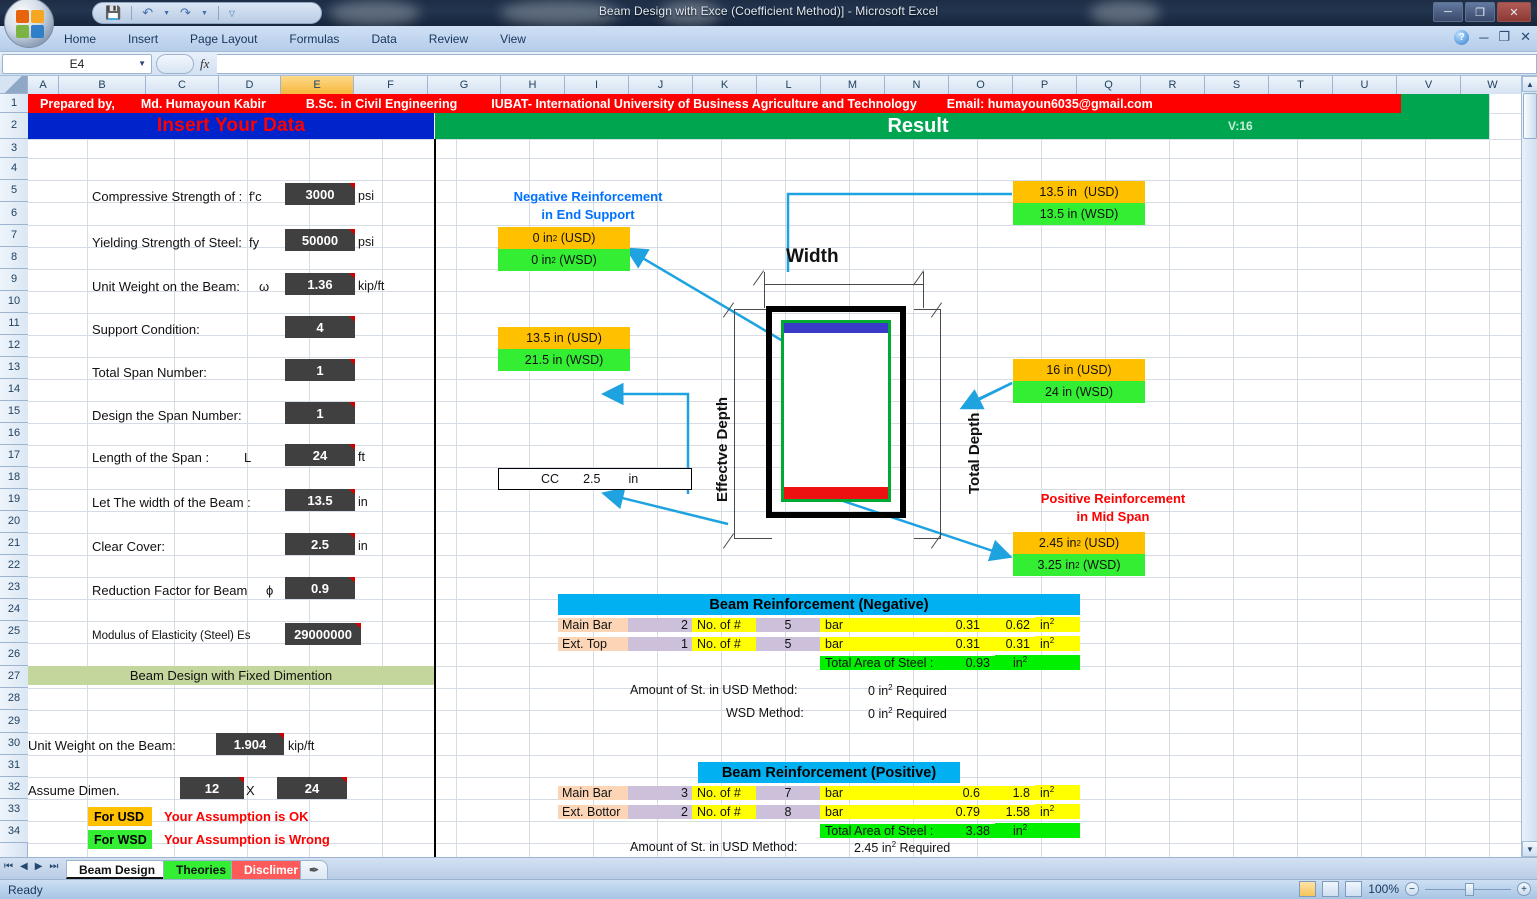 Image resolution: width=1537 pixels, height=899 pixels. Describe the element at coordinates (1530, 116) in the screenshot. I see `vertical-scroll-thumb` at that location.